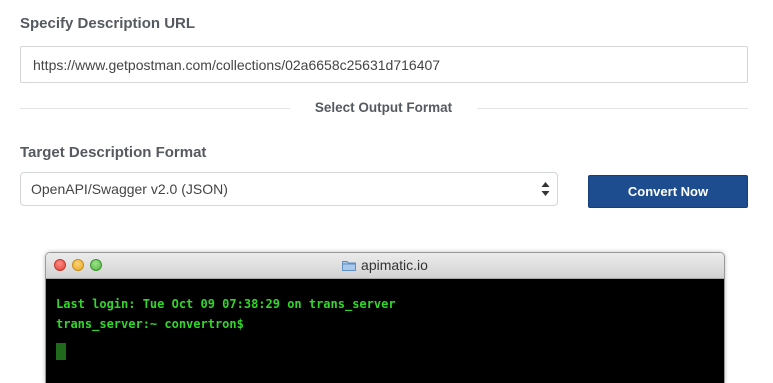 The width and height of the screenshot is (773, 383). What do you see at coordinates (383, 107) in the screenshot?
I see `output-format-heading: Select Output Format` at bounding box center [383, 107].